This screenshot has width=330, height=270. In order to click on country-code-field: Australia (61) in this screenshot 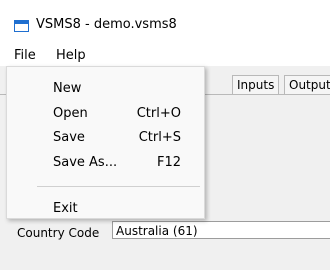, I will do `click(221, 230)`.